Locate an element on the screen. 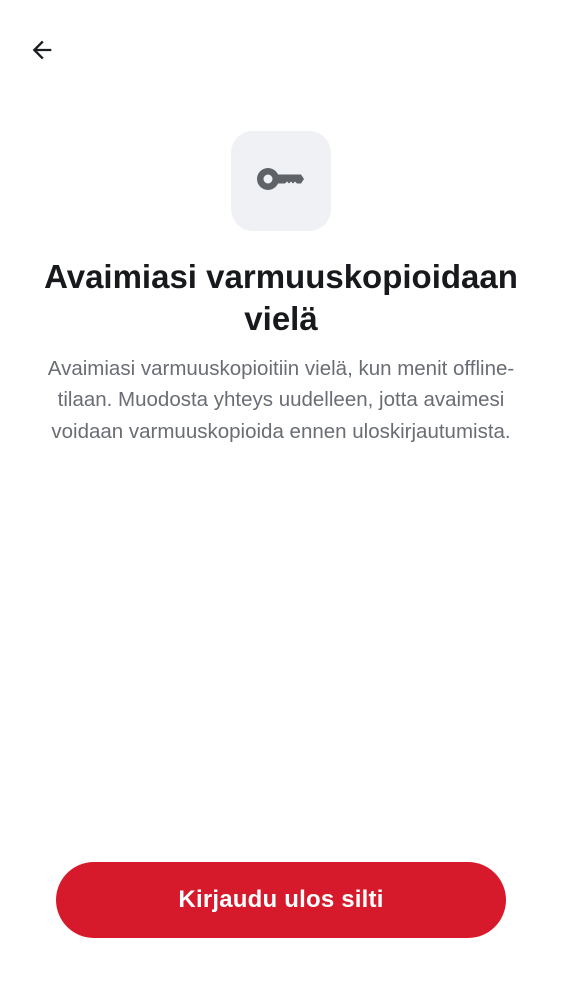 This screenshot has height=1000, width=562. arrow-left-icon is located at coordinates (42, 50).